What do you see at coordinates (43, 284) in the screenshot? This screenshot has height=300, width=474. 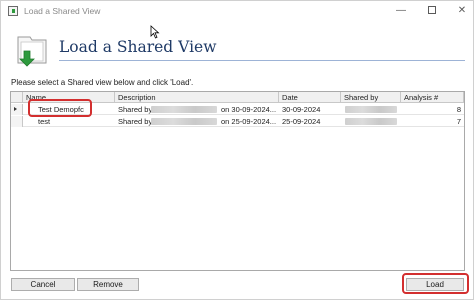 I see `cancel-button: Cancel` at bounding box center [43, 284].